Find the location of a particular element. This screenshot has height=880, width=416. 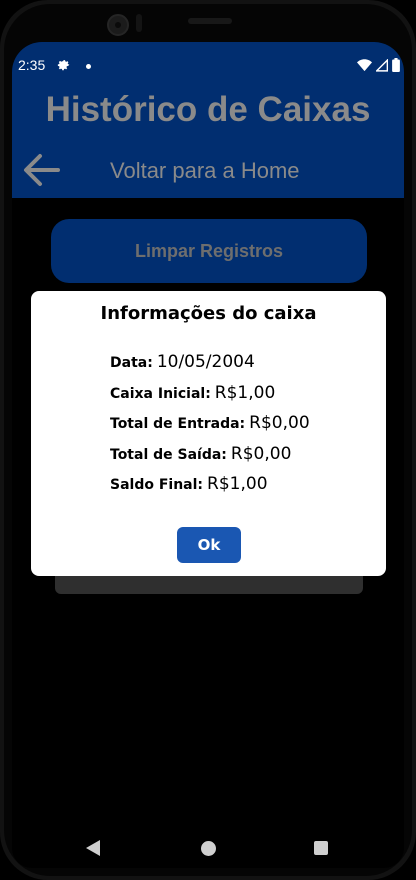

ok-button: Ok is located at coordinates (209, 545).